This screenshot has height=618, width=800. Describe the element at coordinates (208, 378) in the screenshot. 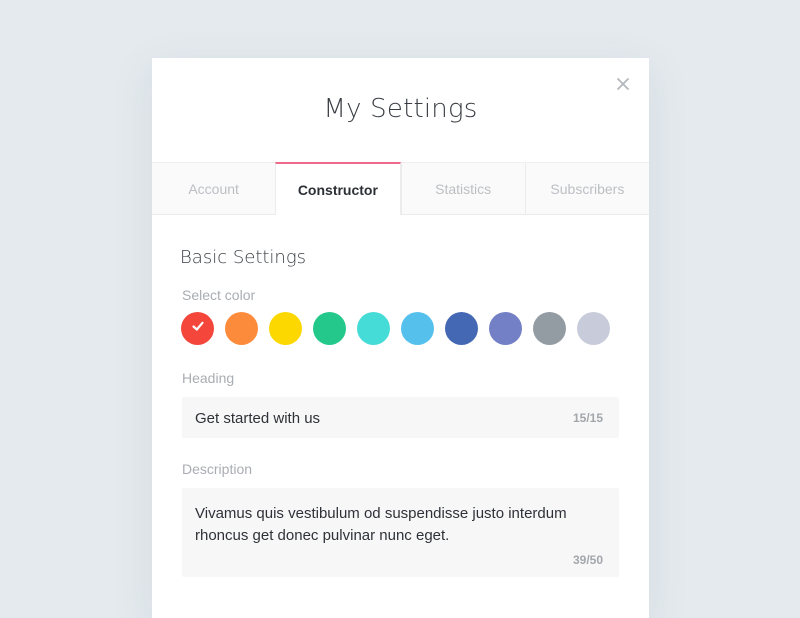

I see `heading-label: Heading` at that location.